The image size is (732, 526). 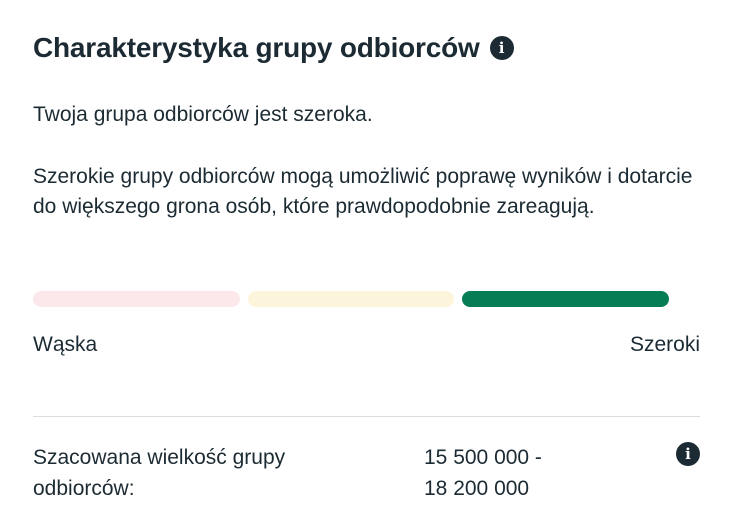 What do you see at coordinates (65, 344) in the screenshot?
I see `meter-label-narrow: Wąska` at bounding box center [65, 344].